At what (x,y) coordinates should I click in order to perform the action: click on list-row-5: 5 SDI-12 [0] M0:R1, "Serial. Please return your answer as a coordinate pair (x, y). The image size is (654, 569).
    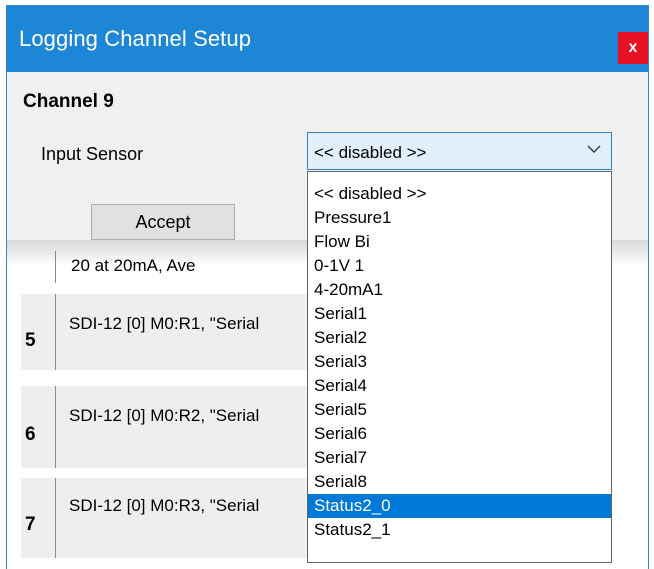
    Looking at the image, I should click on (171, 332).